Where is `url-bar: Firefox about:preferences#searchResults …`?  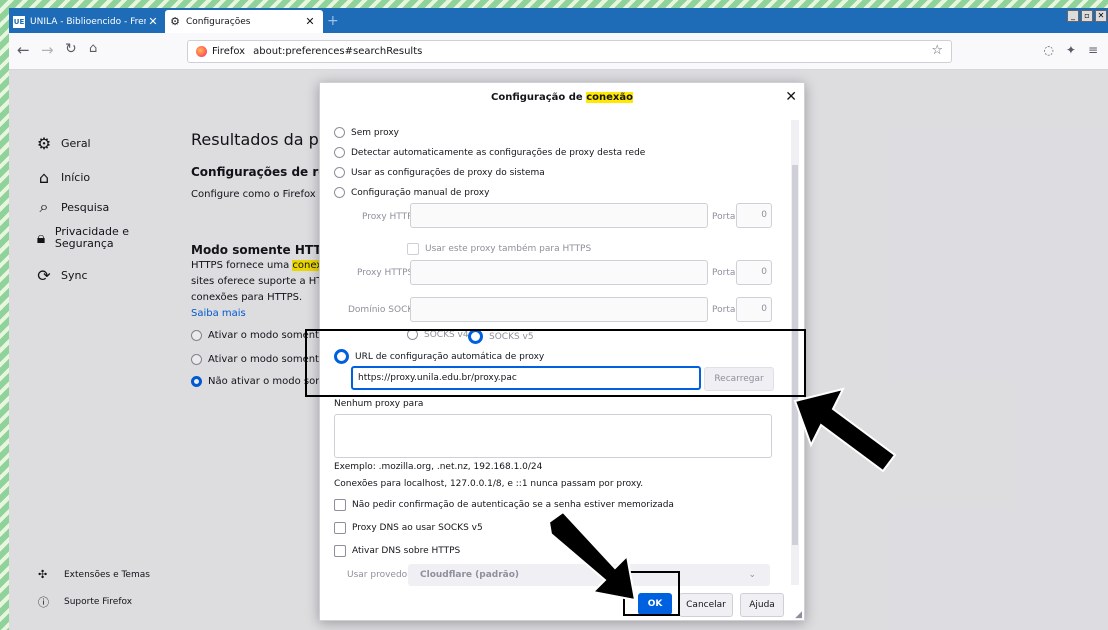
url-bar: Firefox about:preferences#searchResults … is located at coordinates (569, 51).